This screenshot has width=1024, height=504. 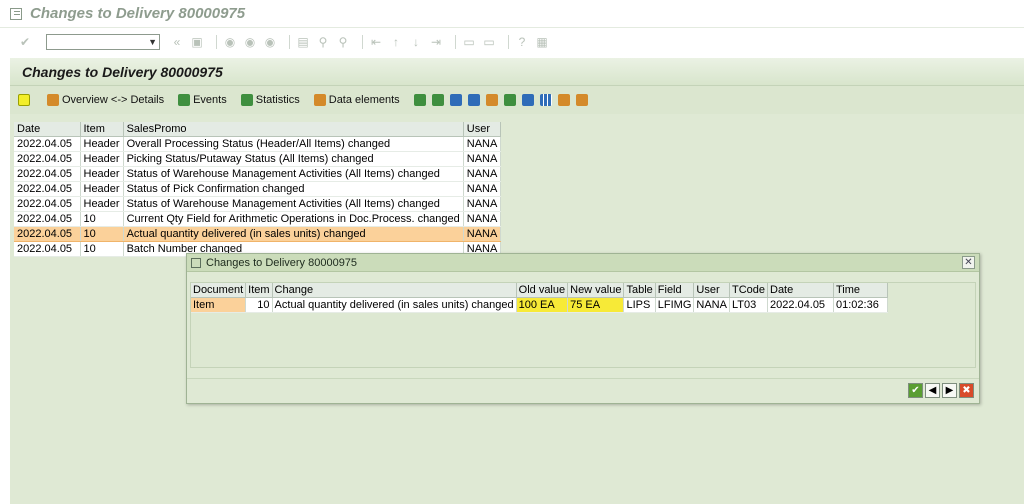 I want to click on column-header-old-value: Old value, so click(x=542, y=290).